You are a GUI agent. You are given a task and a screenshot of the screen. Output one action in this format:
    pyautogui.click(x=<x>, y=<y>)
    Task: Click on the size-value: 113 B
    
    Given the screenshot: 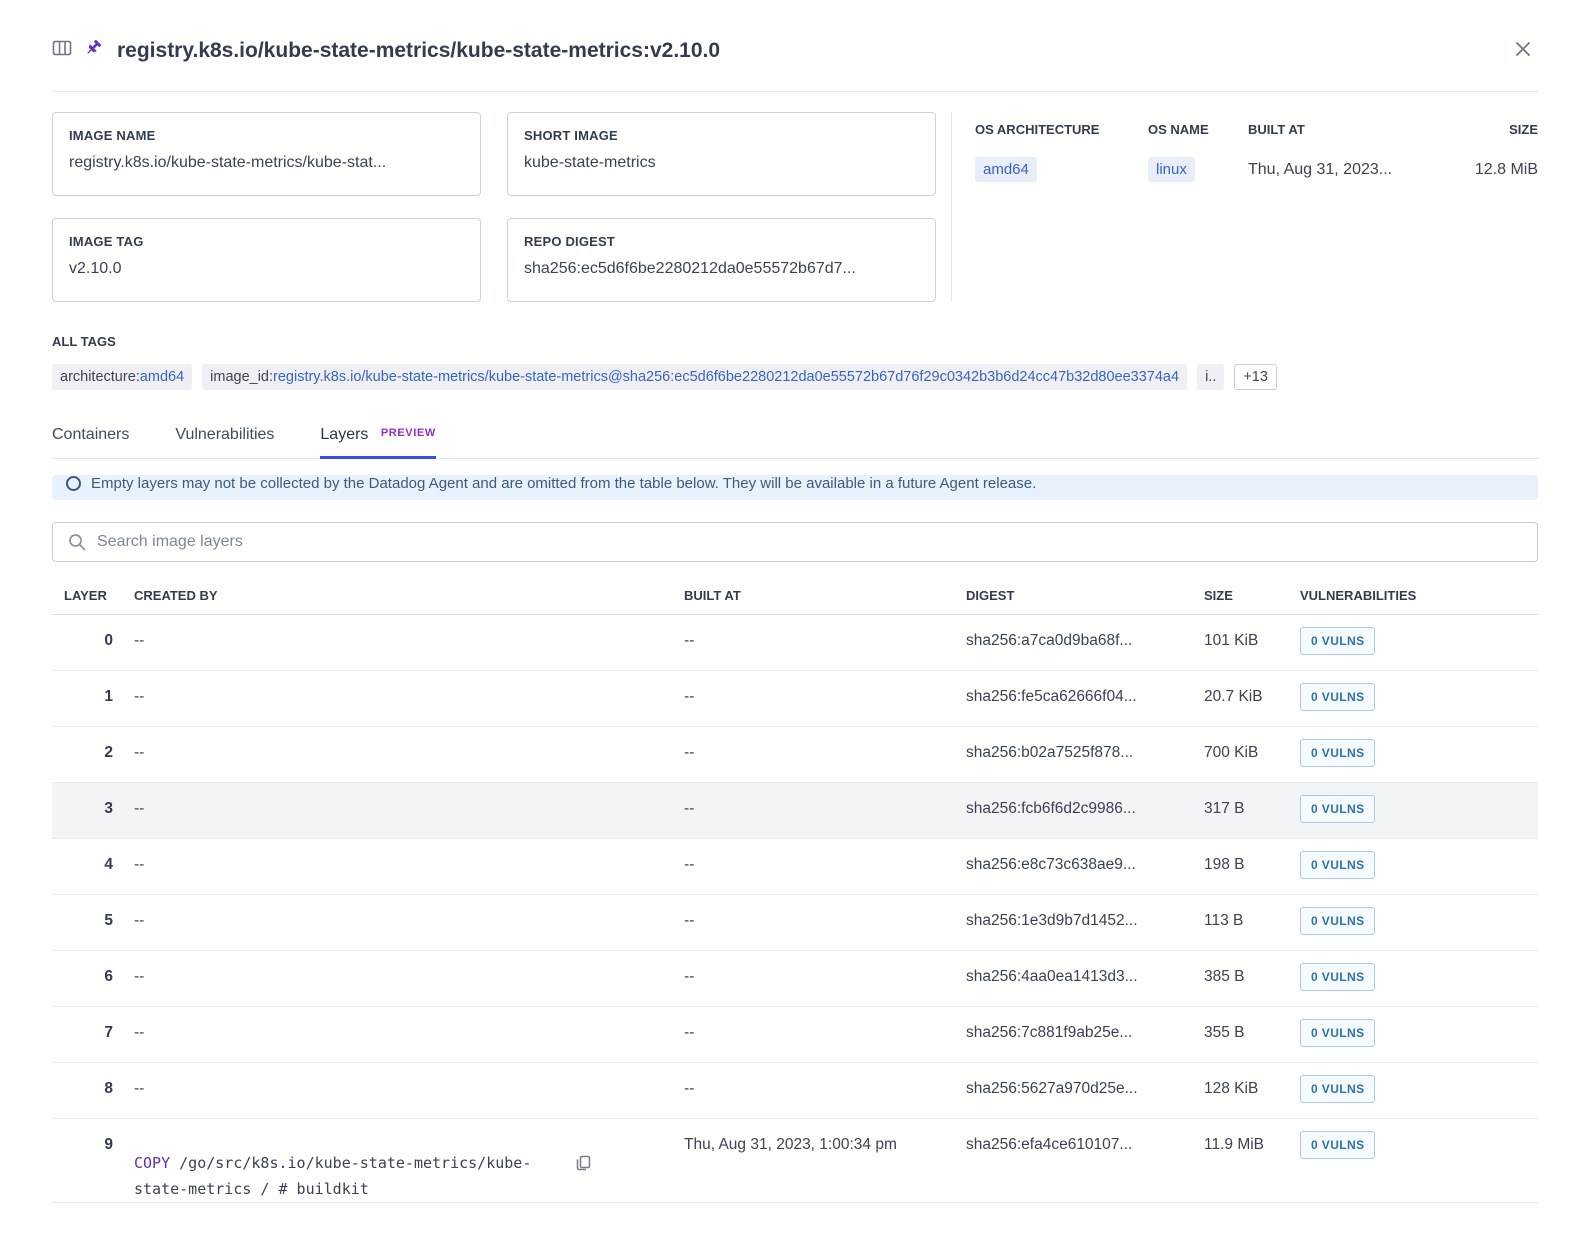 What is the action you would take?
    pyautogui.click(x=1224, y=920)
    